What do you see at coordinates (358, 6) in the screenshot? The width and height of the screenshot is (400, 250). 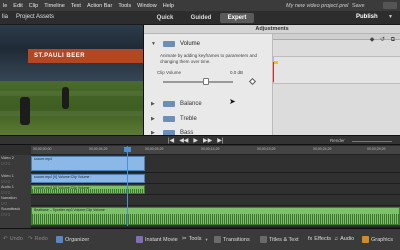 I see `save-button: Save` at bounding box center [358, 6].